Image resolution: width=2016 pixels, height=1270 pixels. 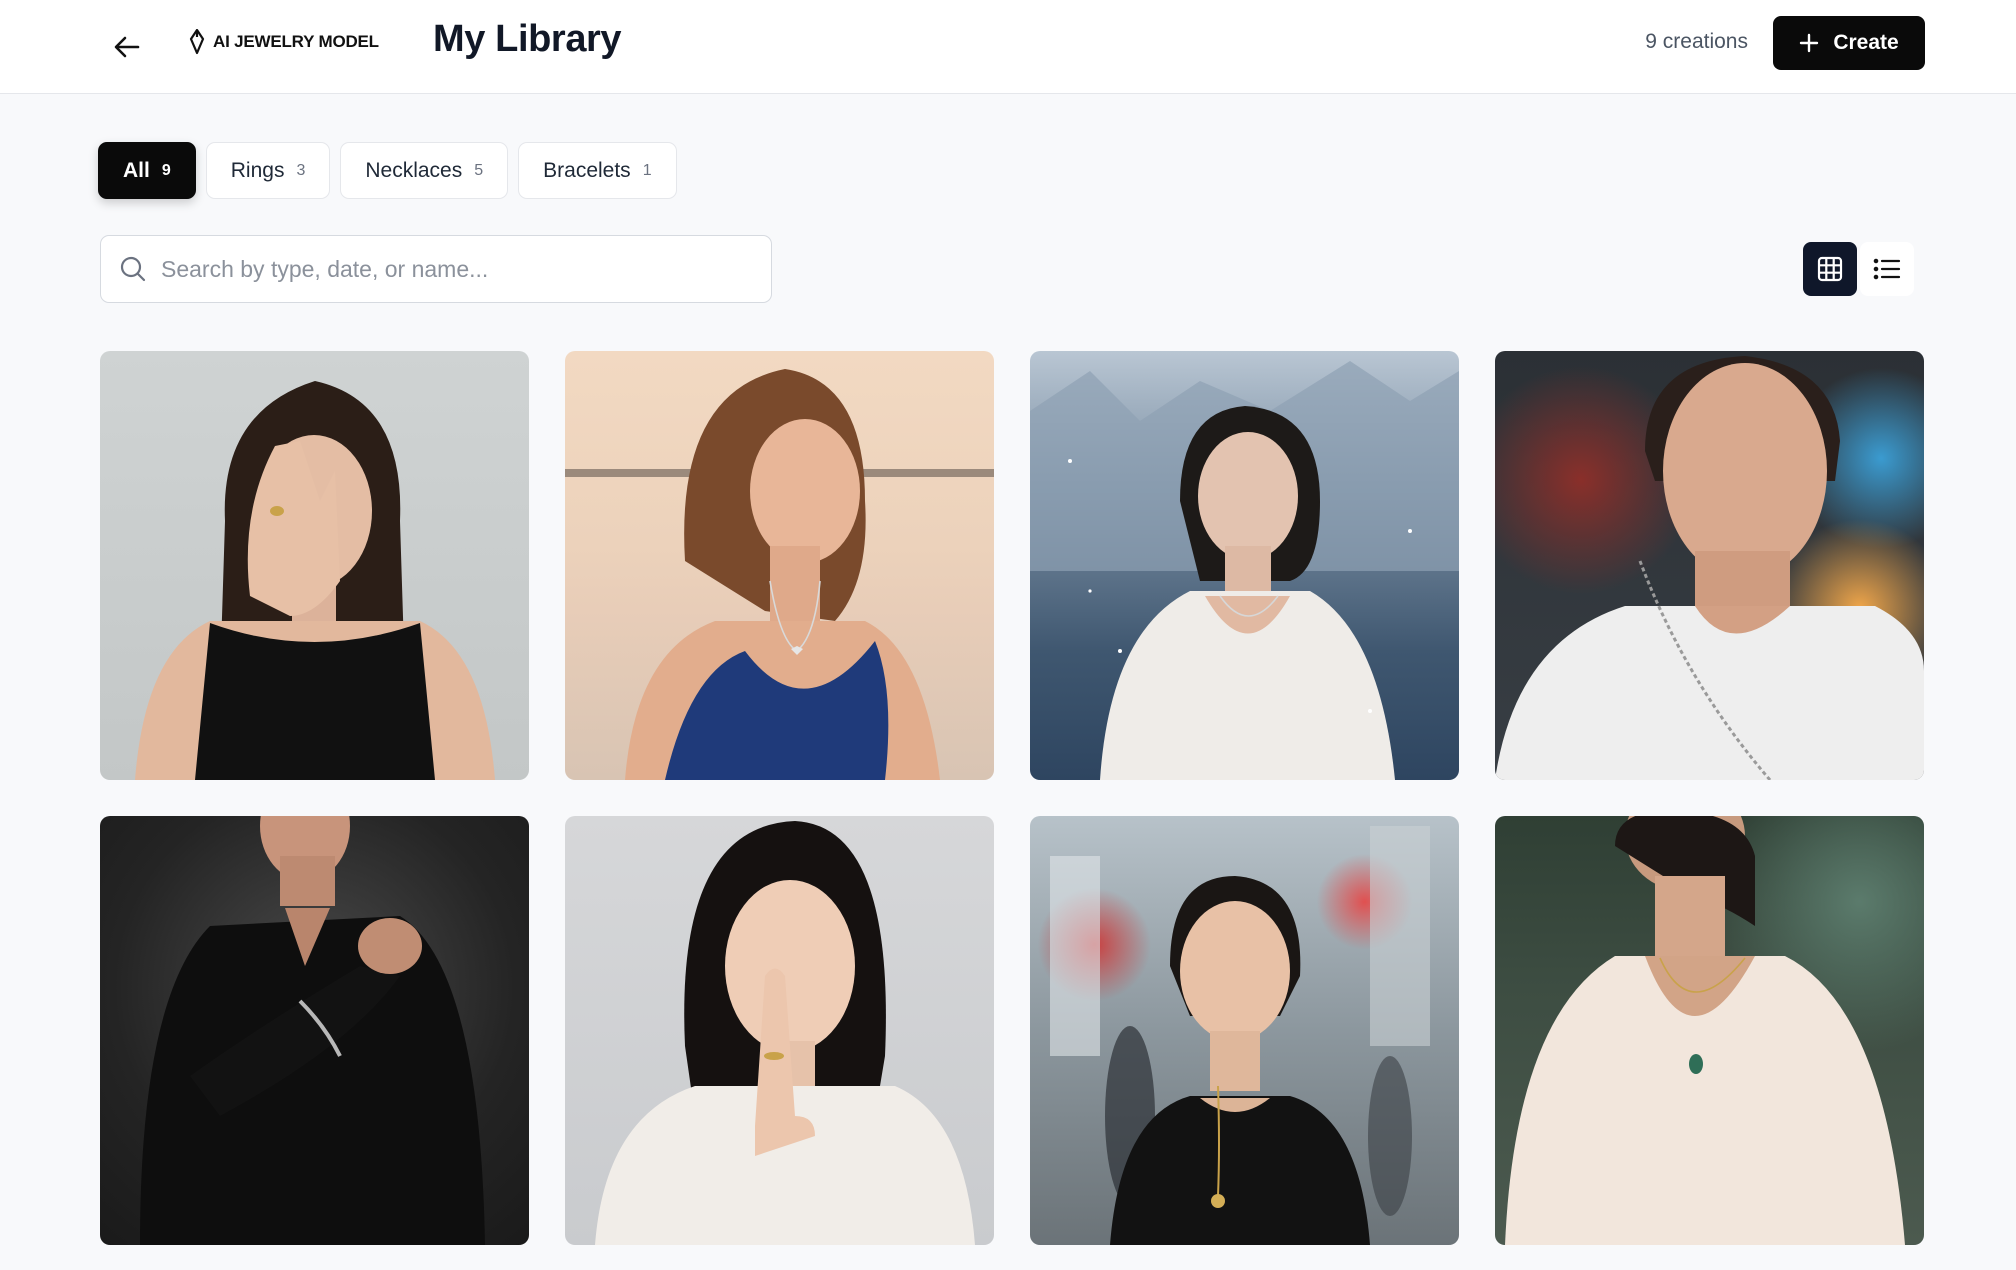 I want to click on brand-name: AI JEWELRY MODEL, so click(x=296, y=41).